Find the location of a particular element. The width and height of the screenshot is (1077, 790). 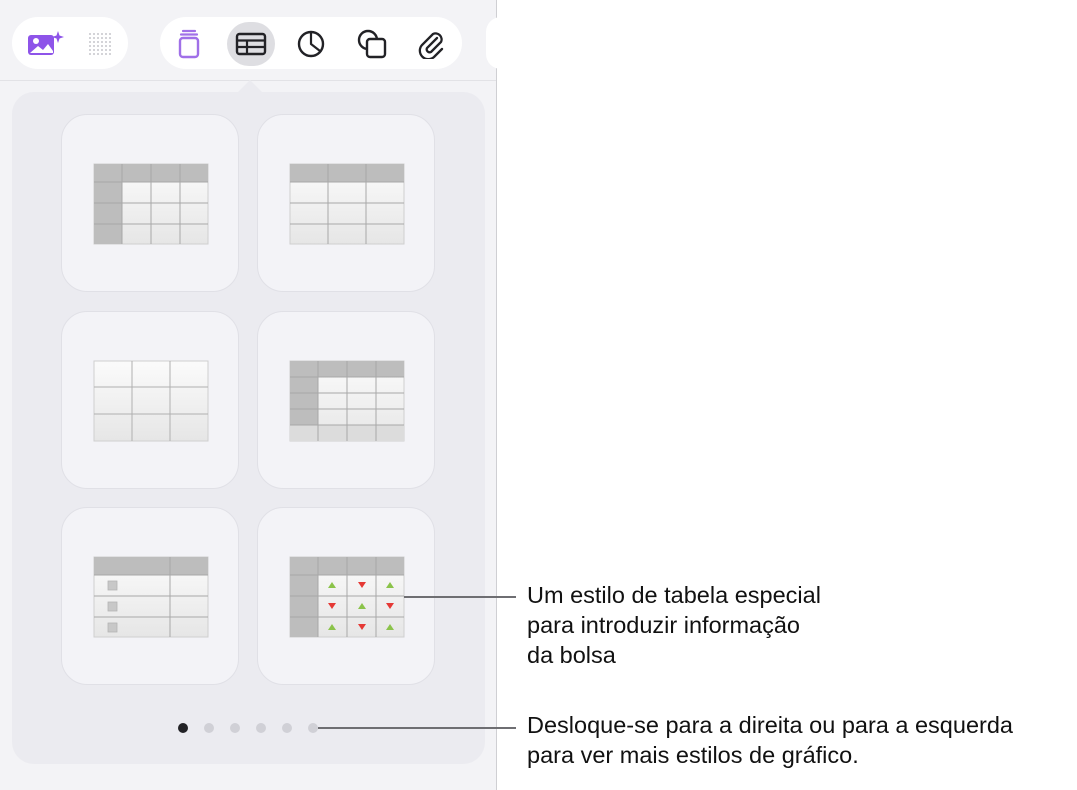

callout-line-stock is located at coordinates (460, 597).